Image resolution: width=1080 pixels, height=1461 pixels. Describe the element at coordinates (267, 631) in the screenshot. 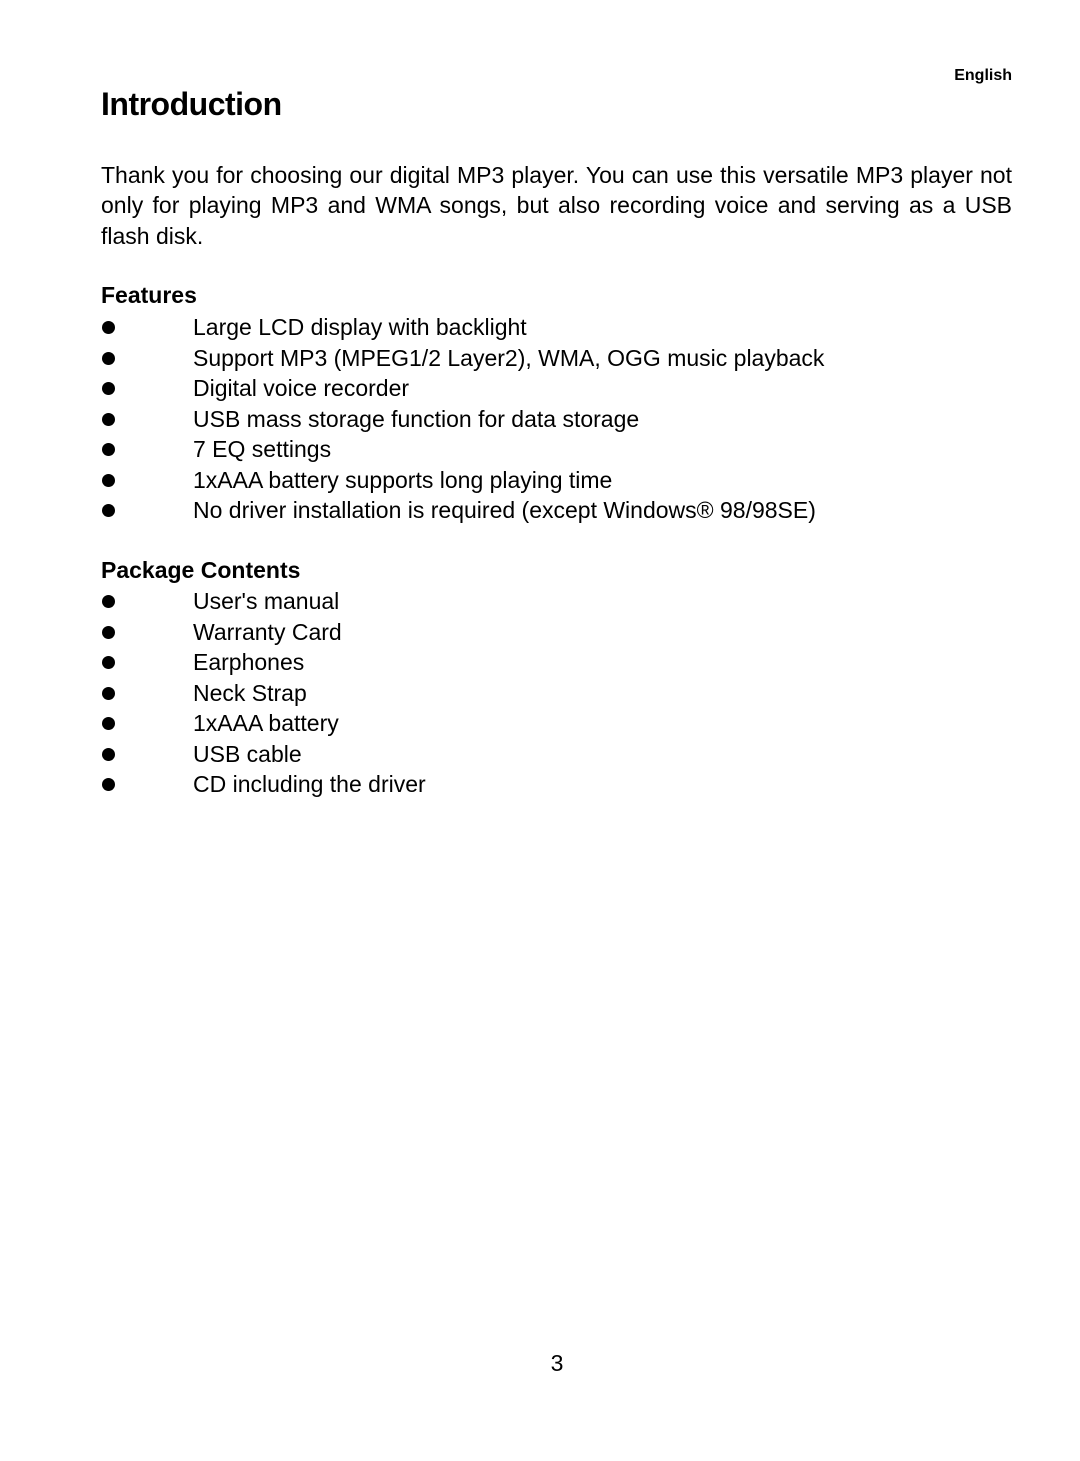

I see `package-item-text: Warranty Card` at that location.